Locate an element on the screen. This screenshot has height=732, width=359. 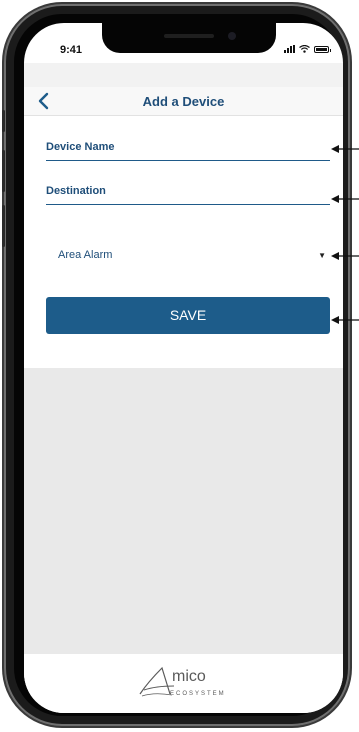
callout-arrow-device-name is located at coordinates (345, 149).